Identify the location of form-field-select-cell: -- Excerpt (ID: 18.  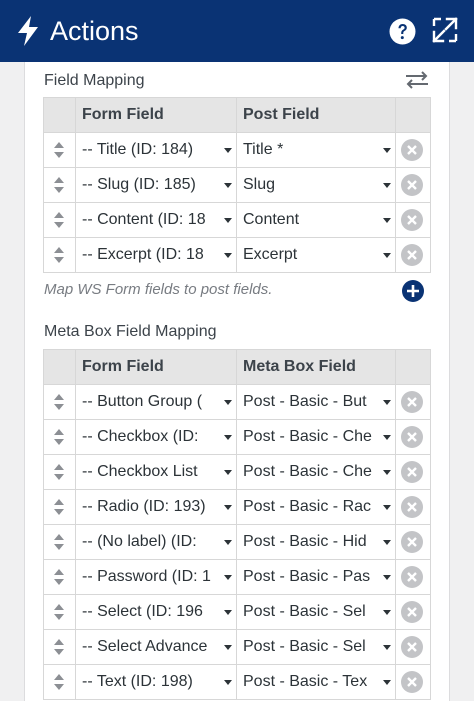
(156, 255).